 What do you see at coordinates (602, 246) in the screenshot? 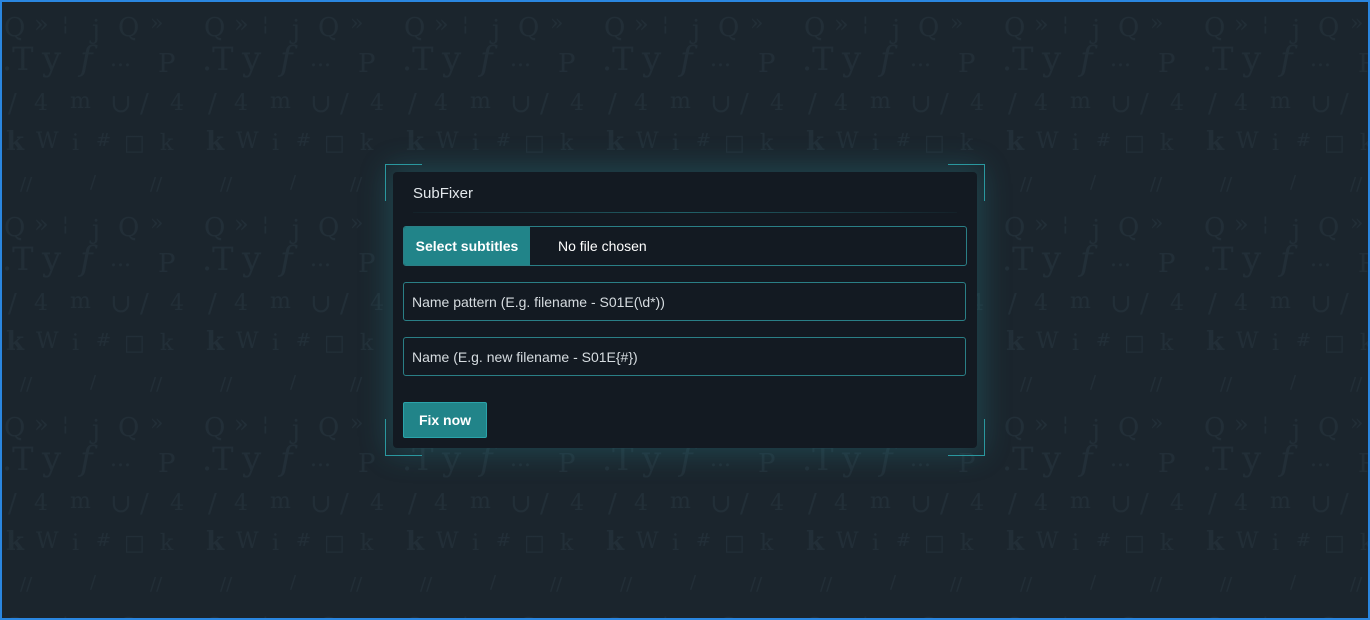
I see `file-status-text: No file chosen` at bounding box center [602, 246].